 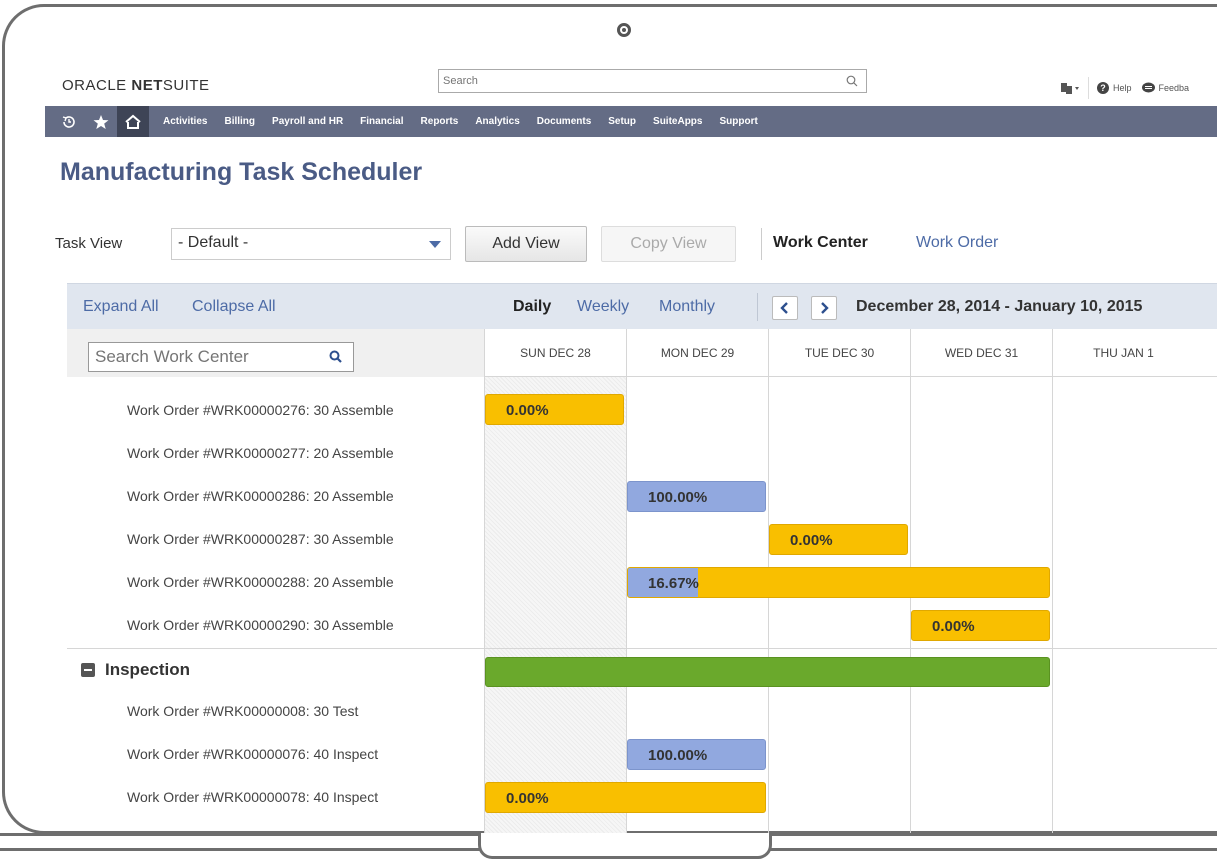 I want to click on nav-item-analytics: Analytics, so click(x=497, y=121).